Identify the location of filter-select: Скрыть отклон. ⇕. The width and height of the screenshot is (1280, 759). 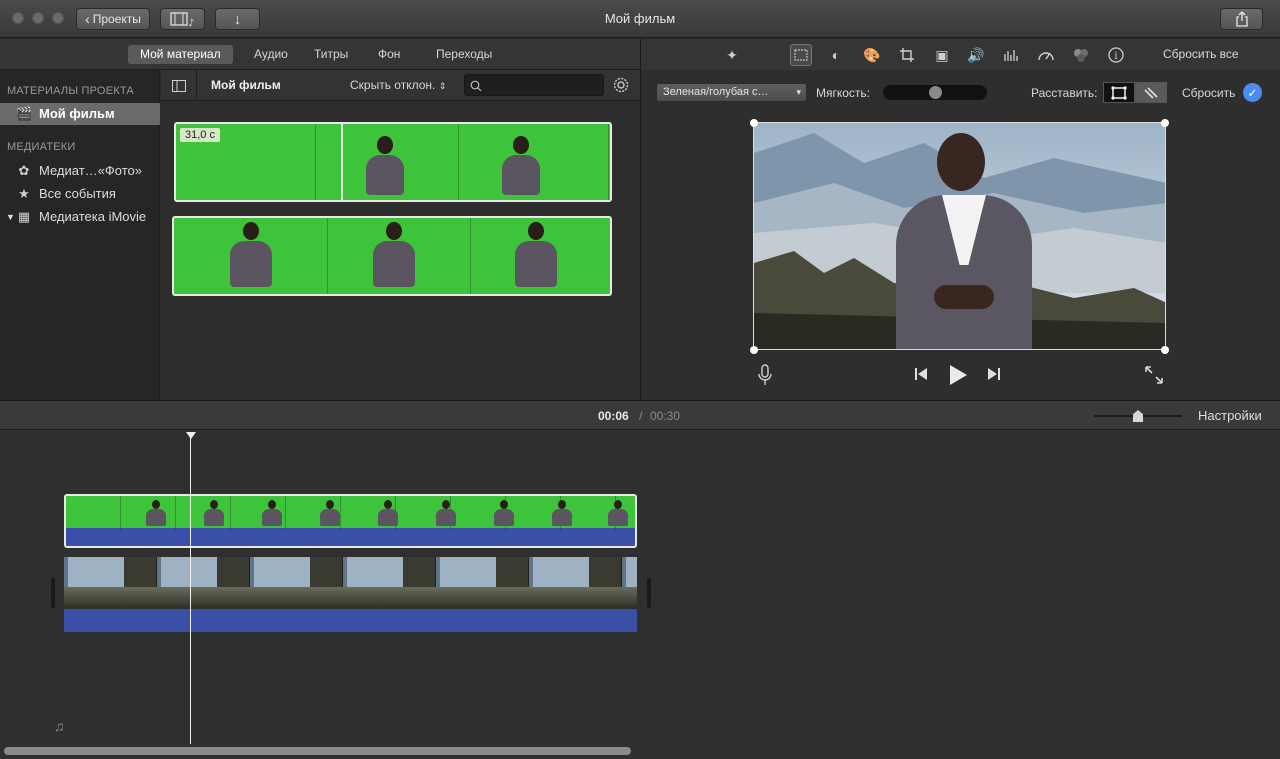
(398, 85).